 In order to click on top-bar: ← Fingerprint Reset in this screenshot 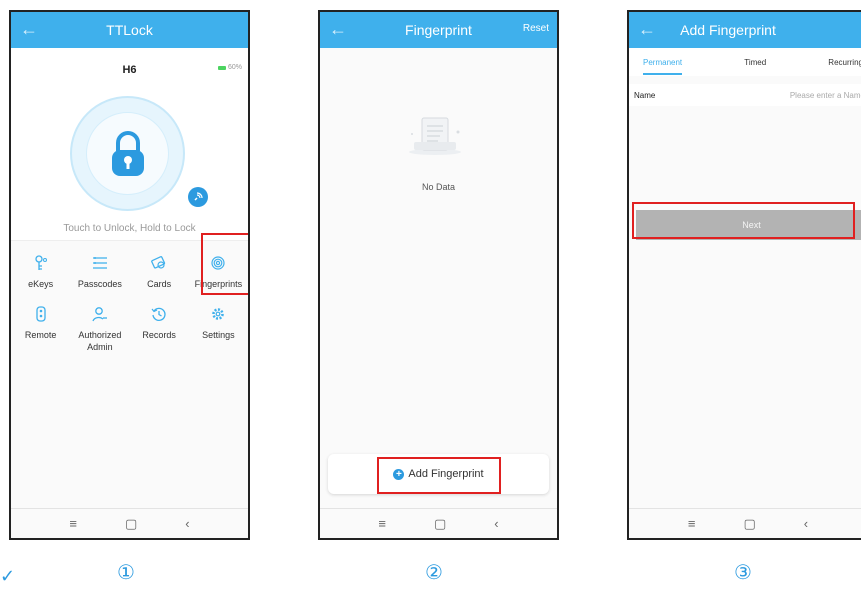, I will do `click(438, 30)`.